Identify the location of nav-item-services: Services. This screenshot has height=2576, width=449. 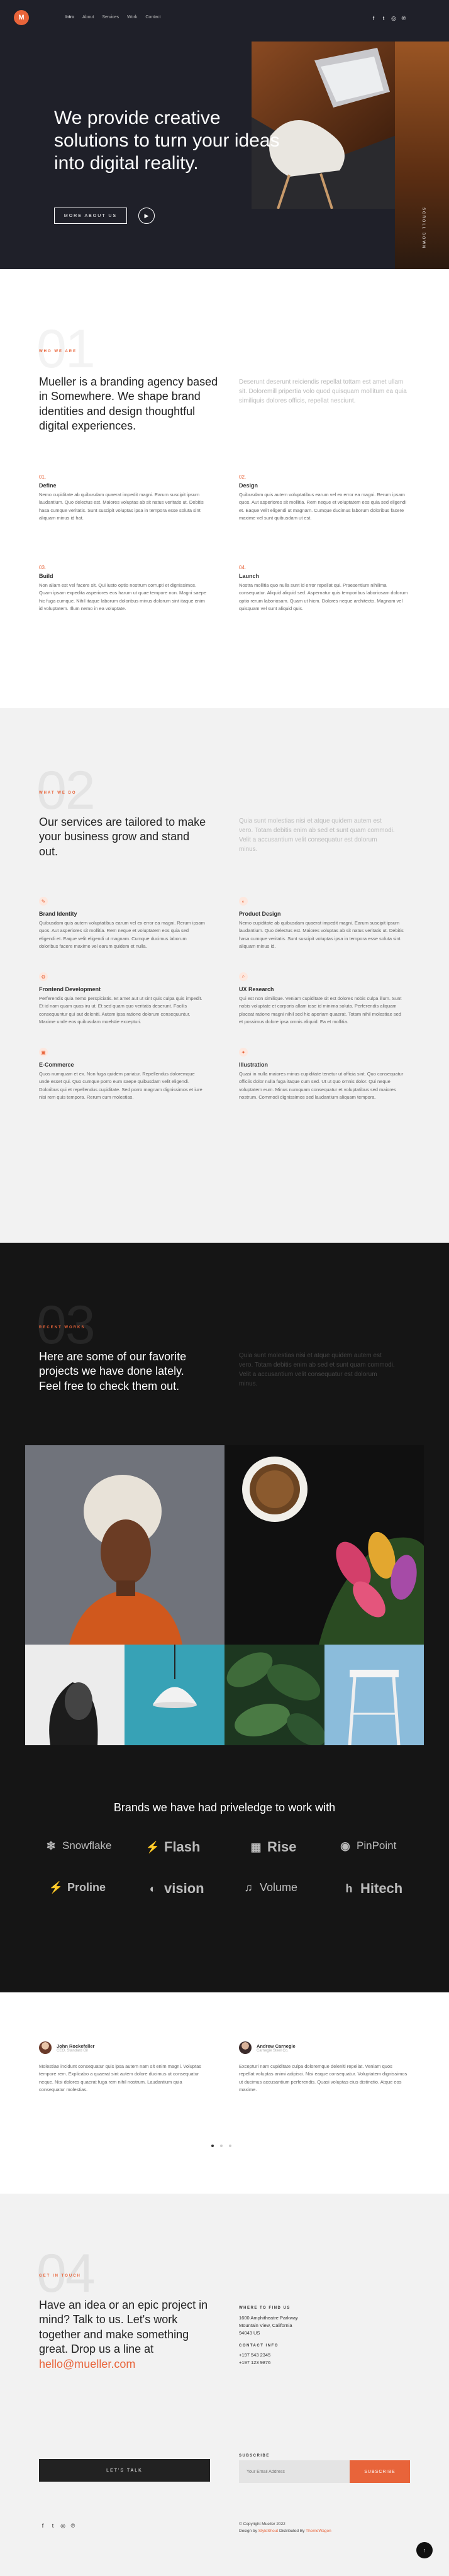
(110, 17).